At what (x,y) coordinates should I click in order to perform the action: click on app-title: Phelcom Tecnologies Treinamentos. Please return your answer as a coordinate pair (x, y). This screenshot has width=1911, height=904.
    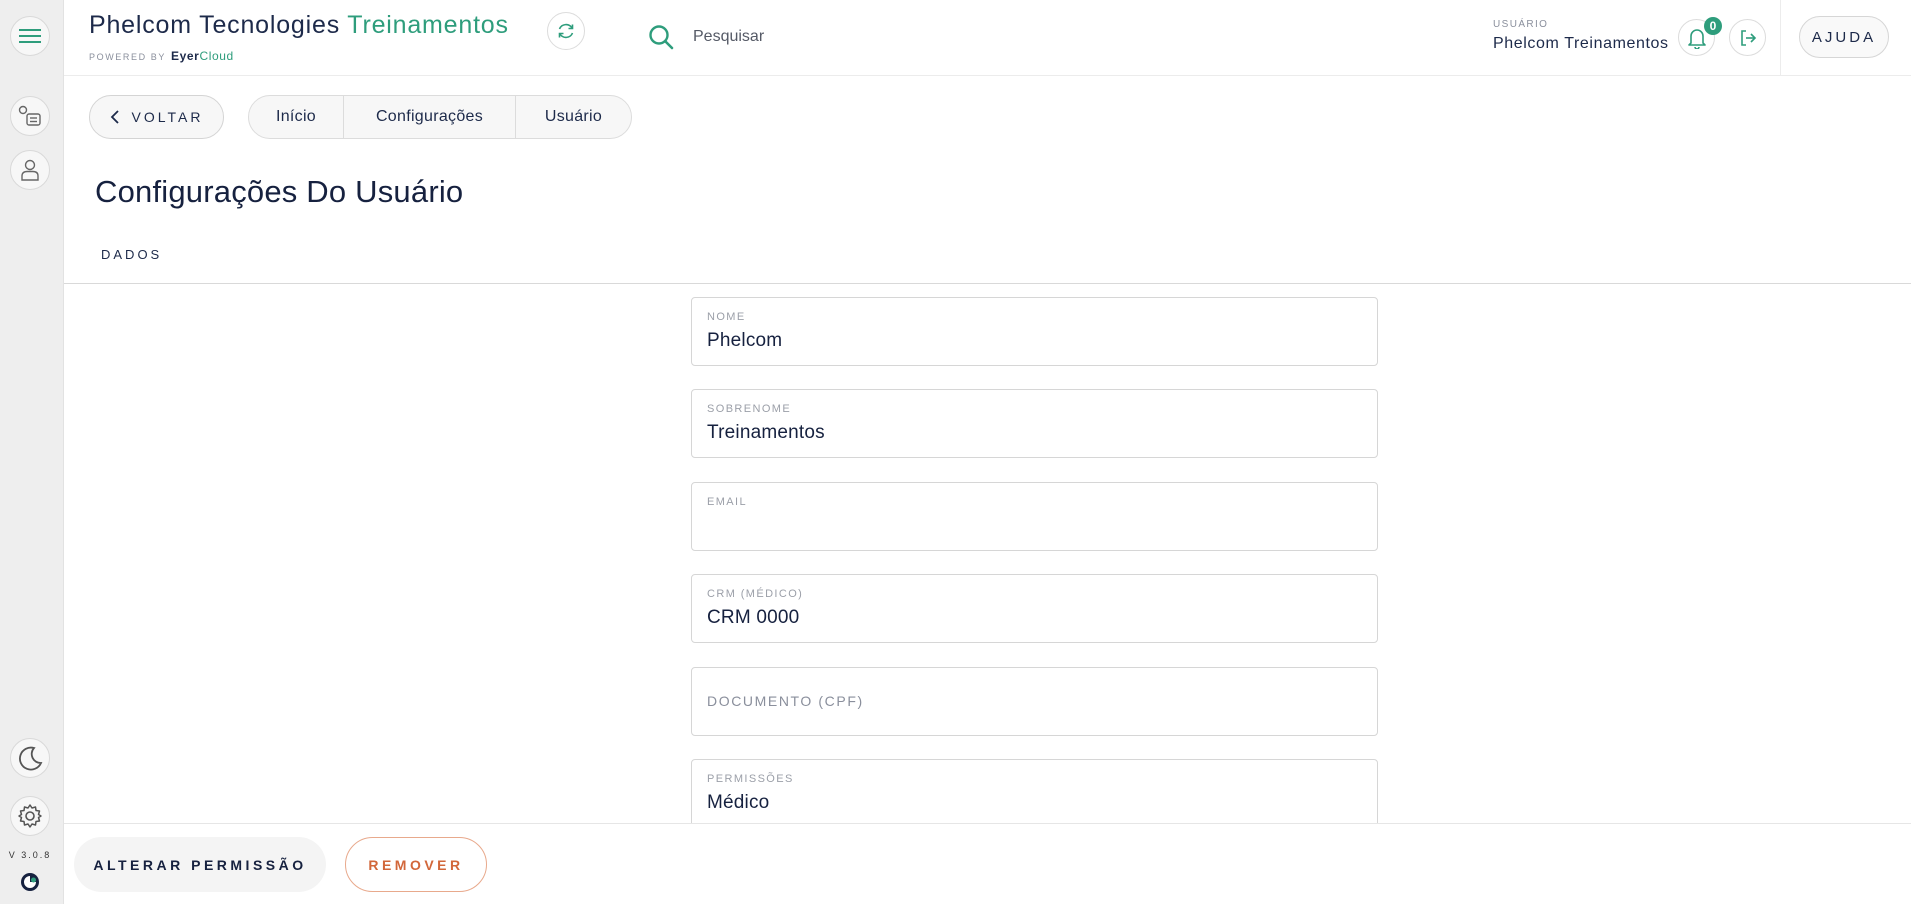
    Looking at the image, I should click on (299, 25).